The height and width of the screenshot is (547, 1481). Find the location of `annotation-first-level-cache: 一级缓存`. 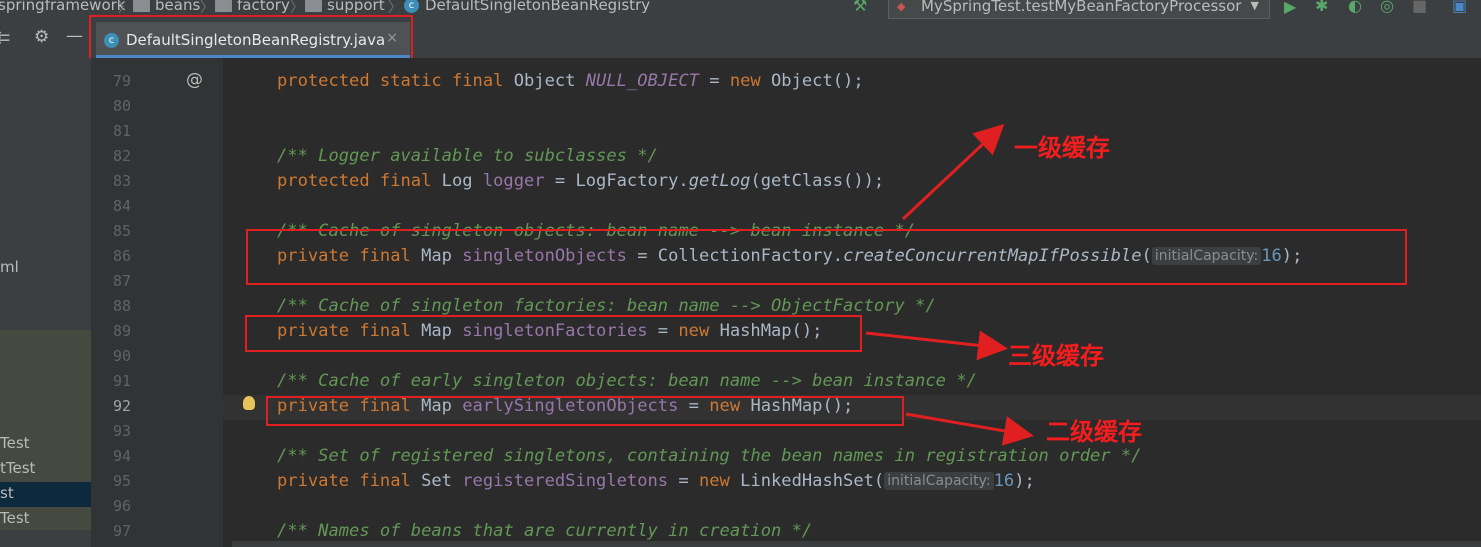

annotation-first-level-cache: 一级缓存 is located at coordinates (1062, 148).